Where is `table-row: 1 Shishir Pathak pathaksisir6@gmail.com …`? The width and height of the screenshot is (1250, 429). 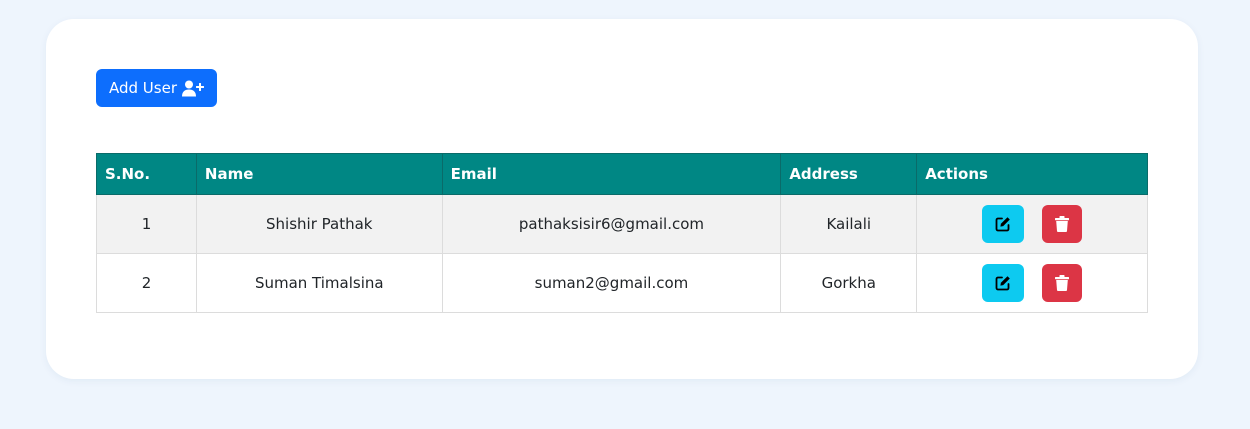
table-row: 1 Shishir Pathak pathaksisir6@gmail.com … is located at coordinates (622, 224).